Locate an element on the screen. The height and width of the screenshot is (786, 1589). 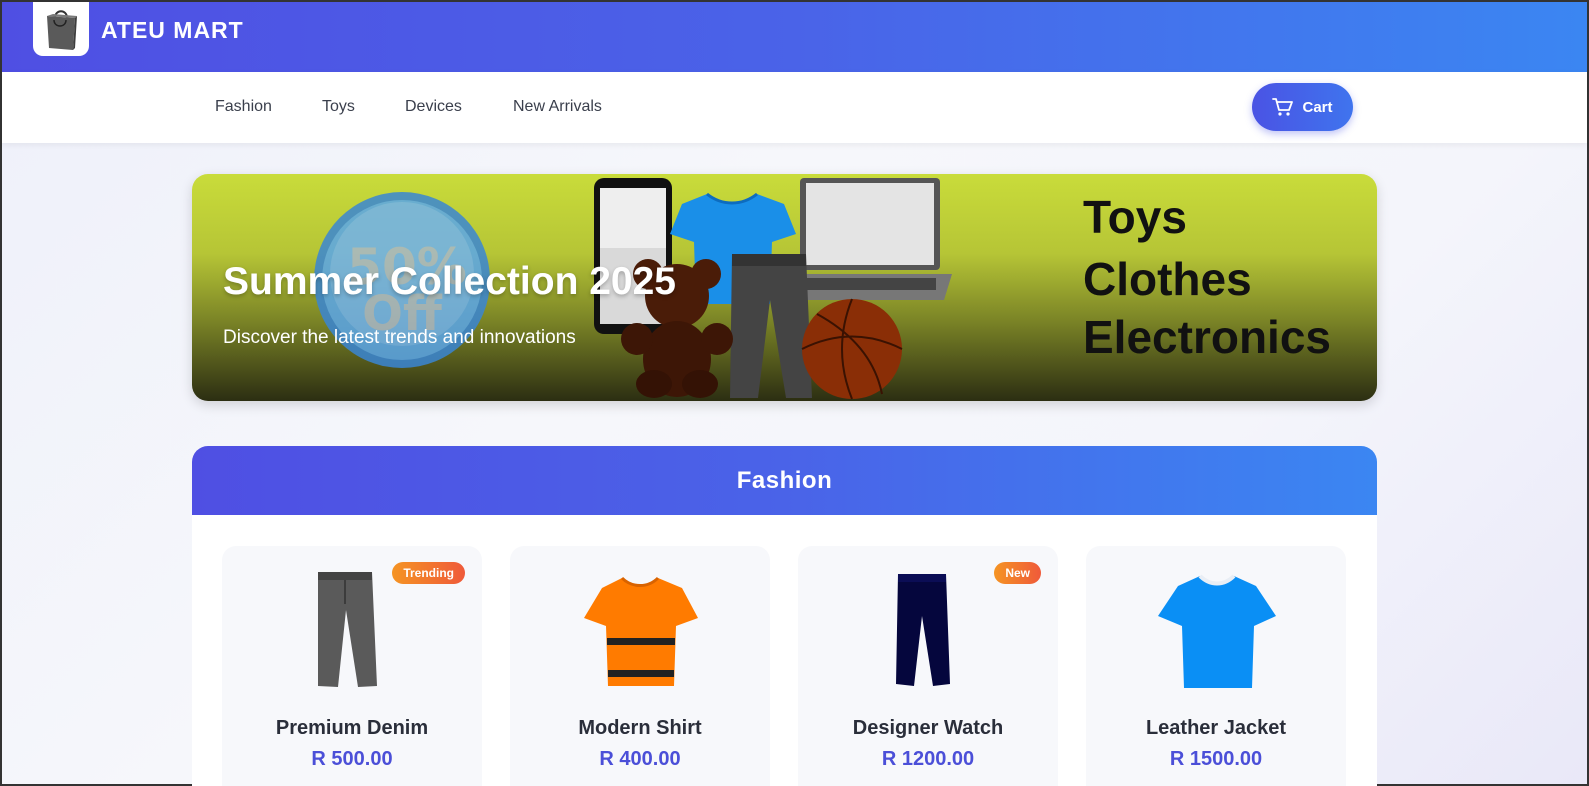
product-card: Modern Shirt R 400.00 is located at coordinates (640, 666).